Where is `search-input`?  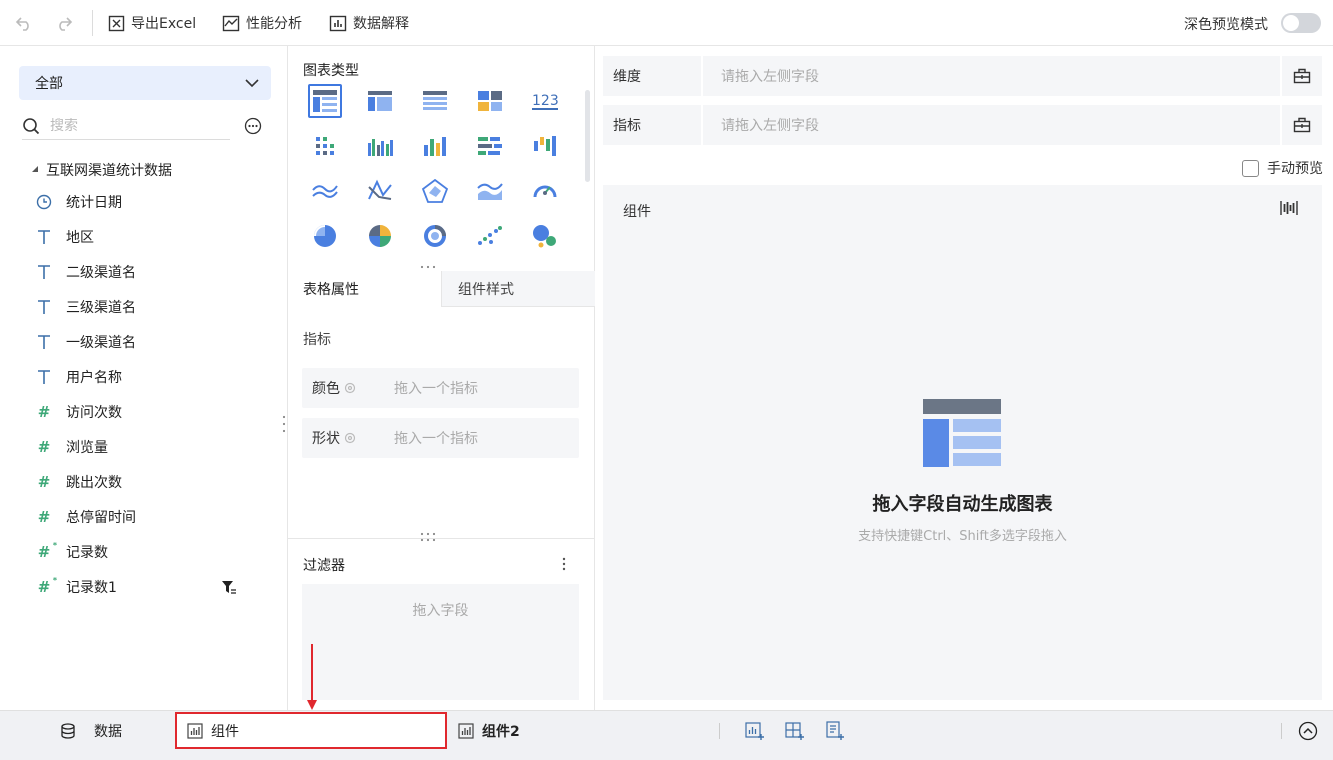
search-input is located at coordinates (130, 125).